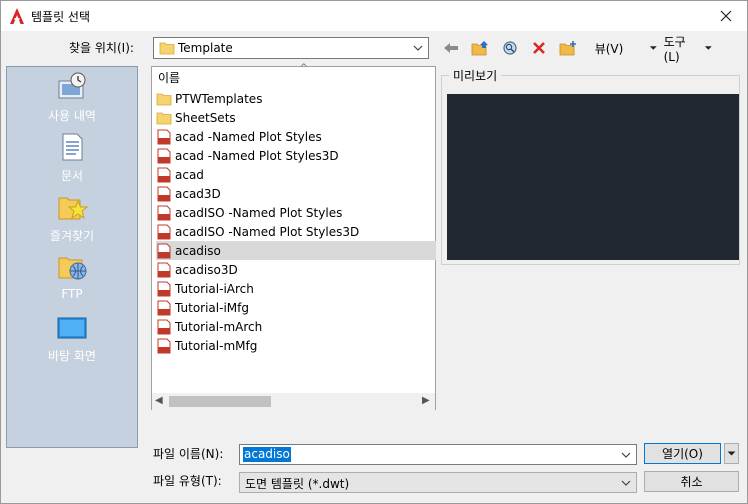  Describe the element at coordinates (198, 250) in the screenshot. I see `file-item-label: acadiso` at that location.